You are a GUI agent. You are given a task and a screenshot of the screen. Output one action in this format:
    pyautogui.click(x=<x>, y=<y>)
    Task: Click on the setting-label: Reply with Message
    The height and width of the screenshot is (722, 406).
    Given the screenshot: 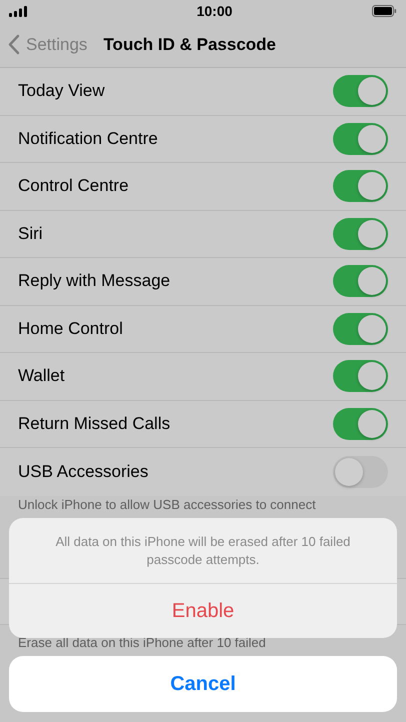 What is the action you would take?
    pyautogui.click(x=94, y=281)
    